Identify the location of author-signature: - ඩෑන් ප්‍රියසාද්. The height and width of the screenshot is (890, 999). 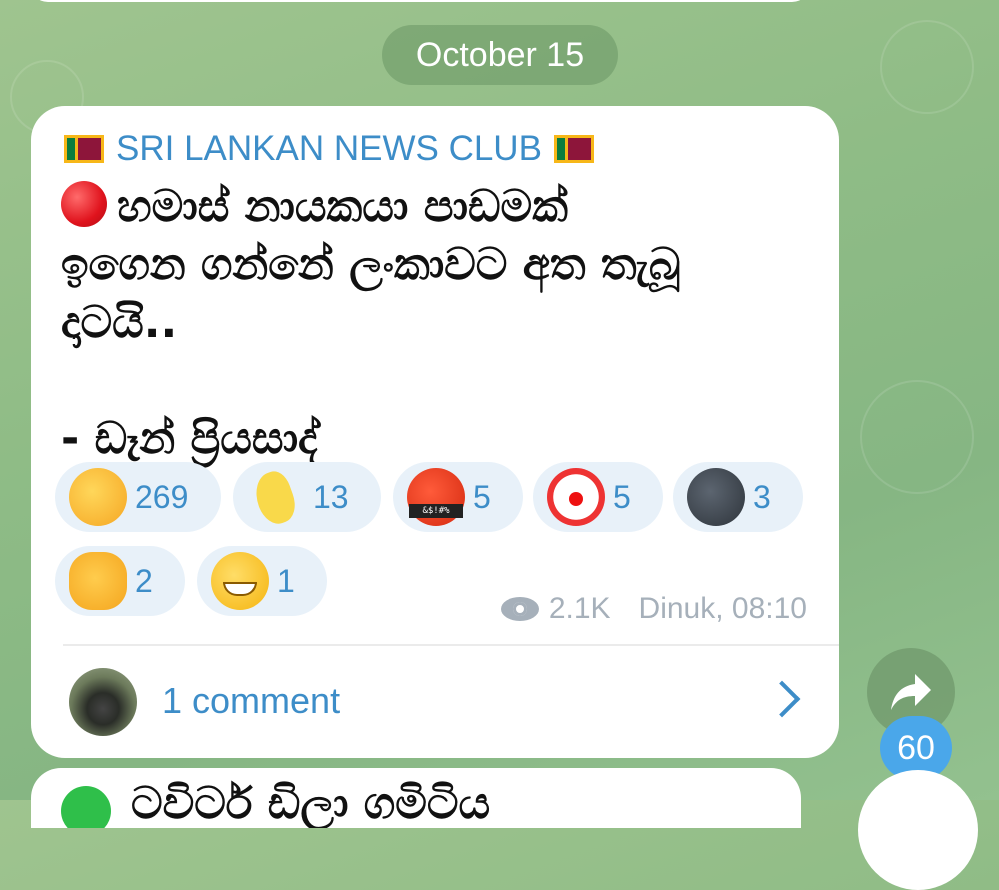
(189, 438).